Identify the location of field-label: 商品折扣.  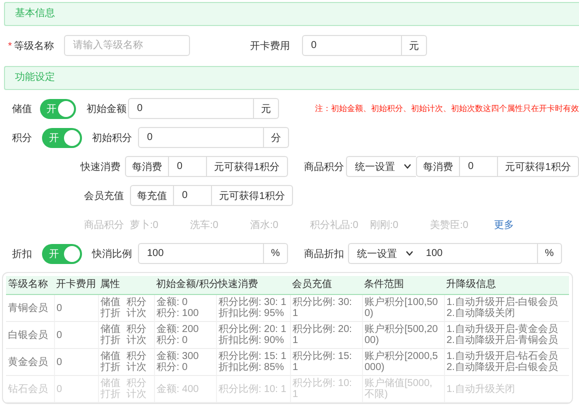
(324, 254).